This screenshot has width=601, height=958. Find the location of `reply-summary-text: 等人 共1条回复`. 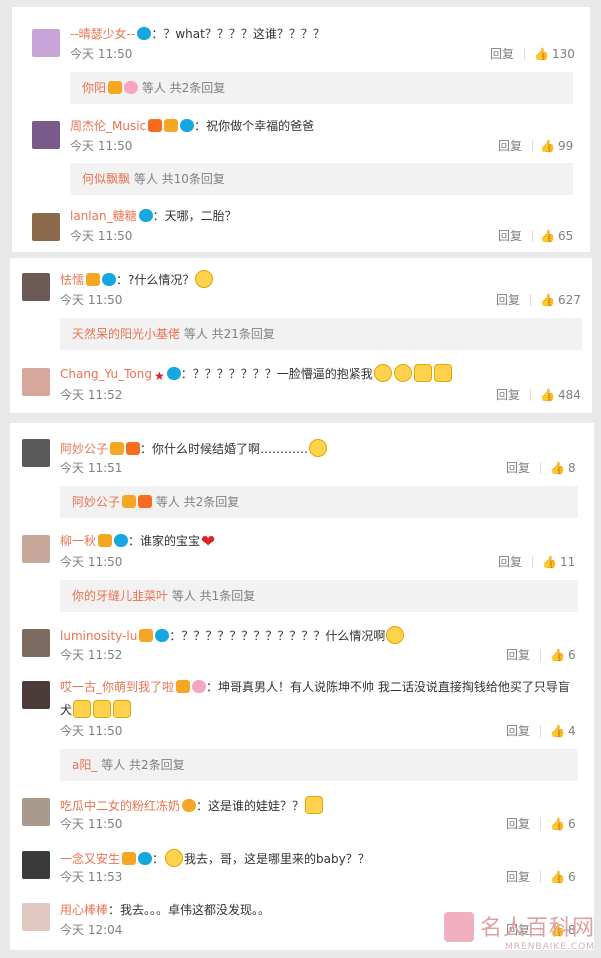

reply-summary-text: 等人 共1条回复 is located at coordinates (213, 596).